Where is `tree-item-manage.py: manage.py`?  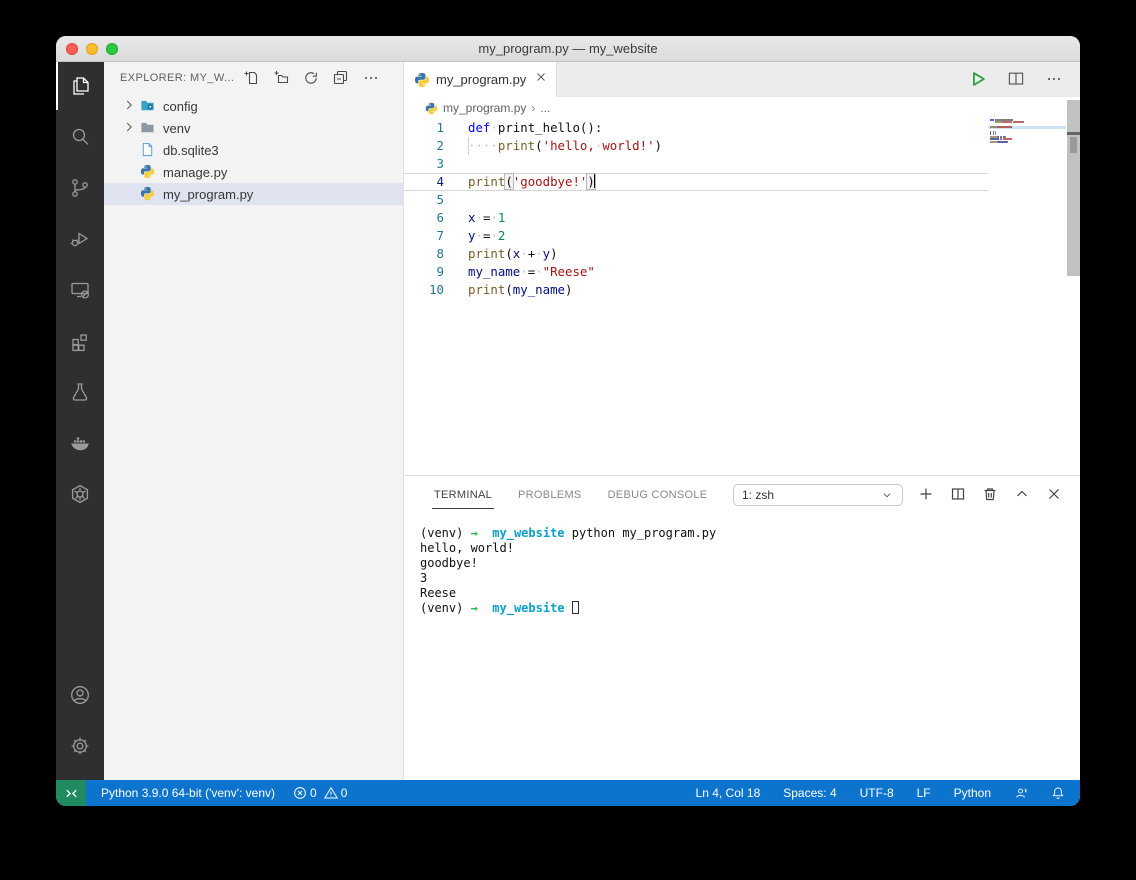
tree-item-manage.py: manage.py is located at coordinates (253, 172).